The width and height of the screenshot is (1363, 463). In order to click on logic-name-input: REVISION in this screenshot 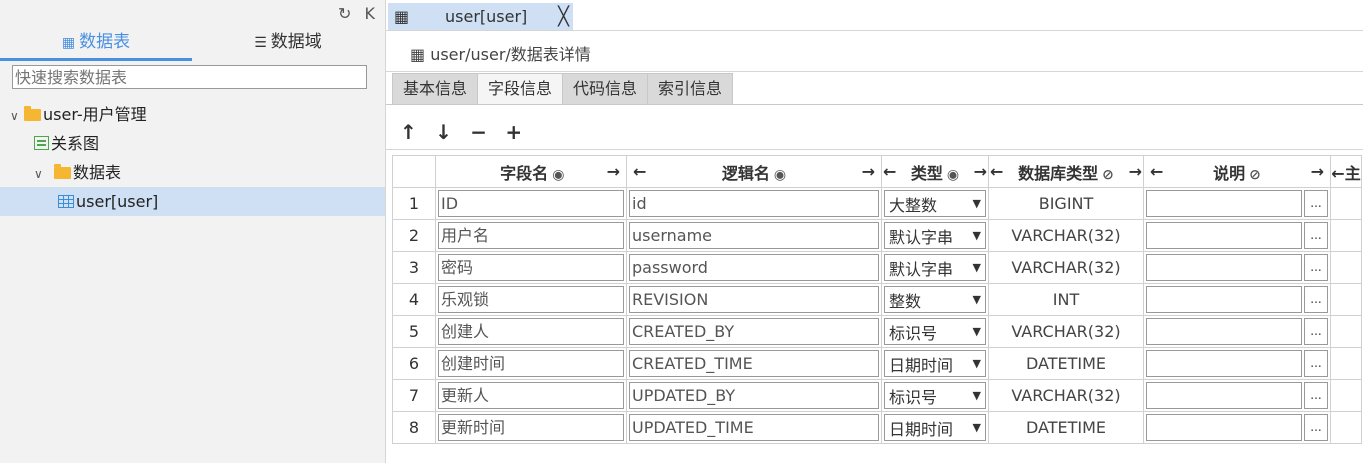, I will do `click(754, 299)`.